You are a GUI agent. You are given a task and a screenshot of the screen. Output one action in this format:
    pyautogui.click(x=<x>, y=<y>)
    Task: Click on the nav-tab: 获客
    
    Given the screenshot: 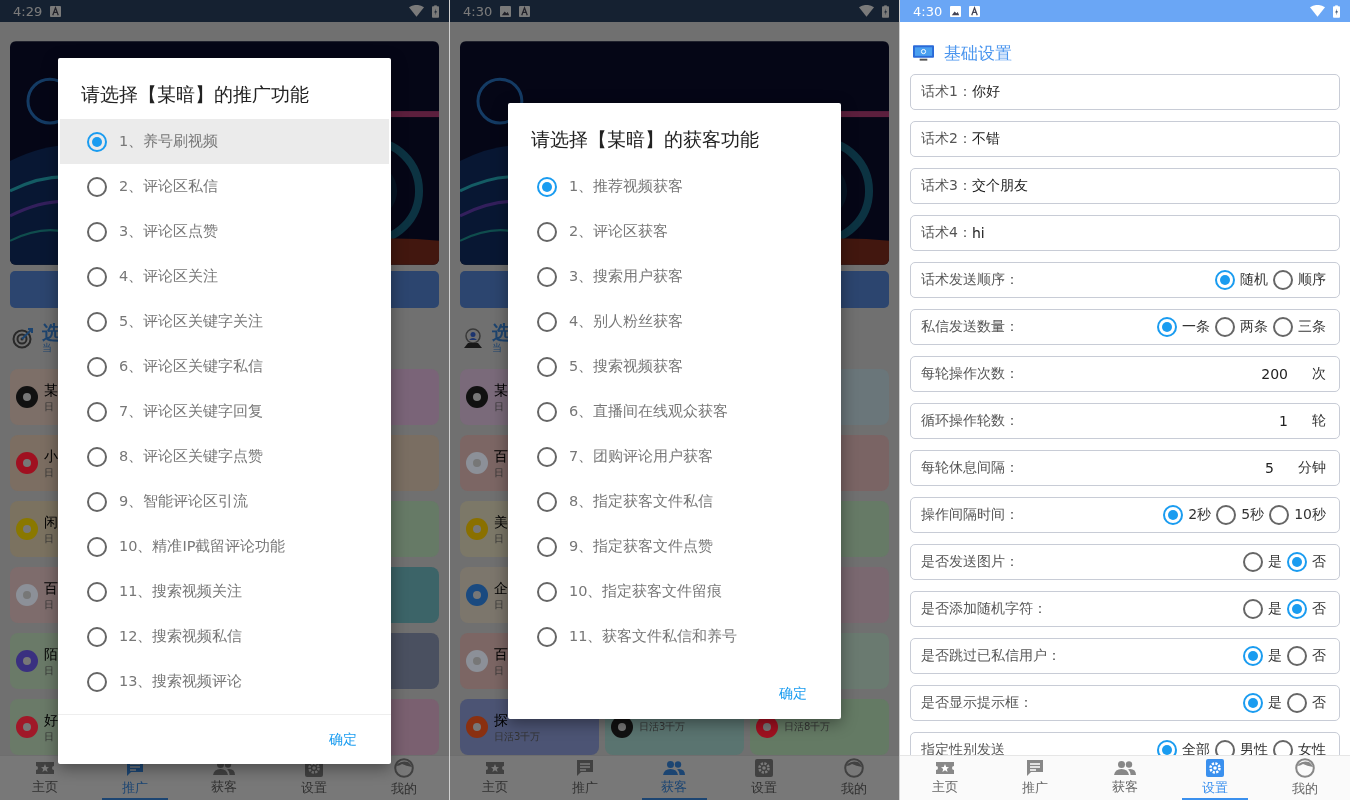 What is the action you would take?
    pyautogui.click(x=1125, y=778)
    